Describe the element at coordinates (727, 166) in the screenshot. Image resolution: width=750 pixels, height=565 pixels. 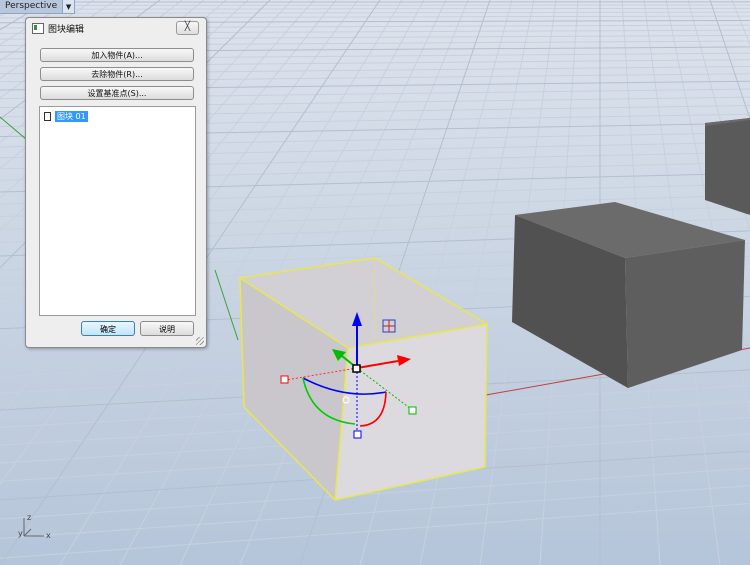
I see `box-far-right` at that location.